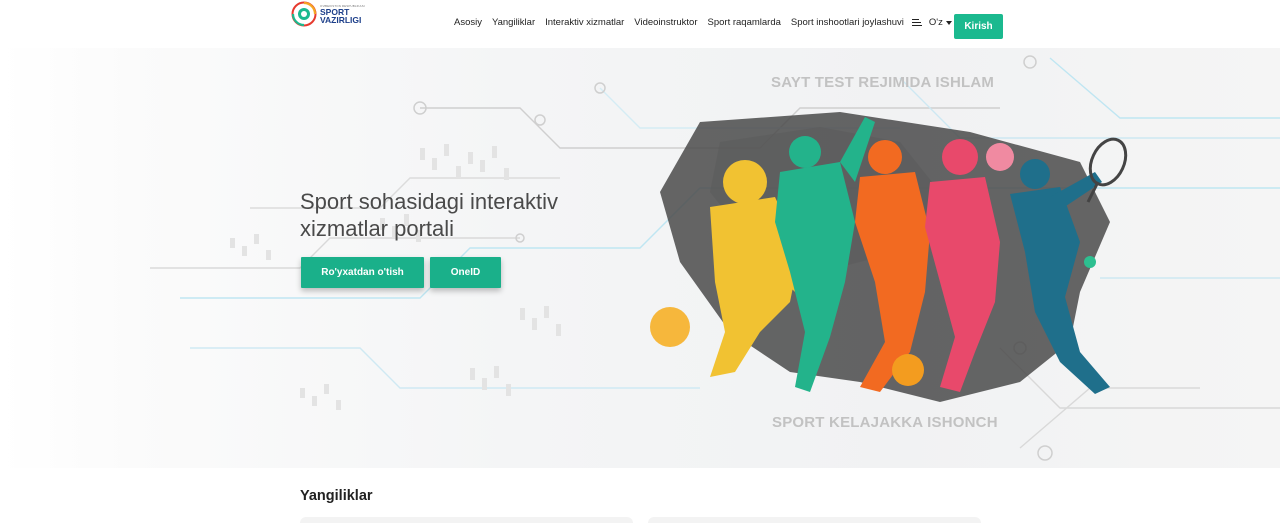  I want to click on login-button: Kirish, so click(978, 26).